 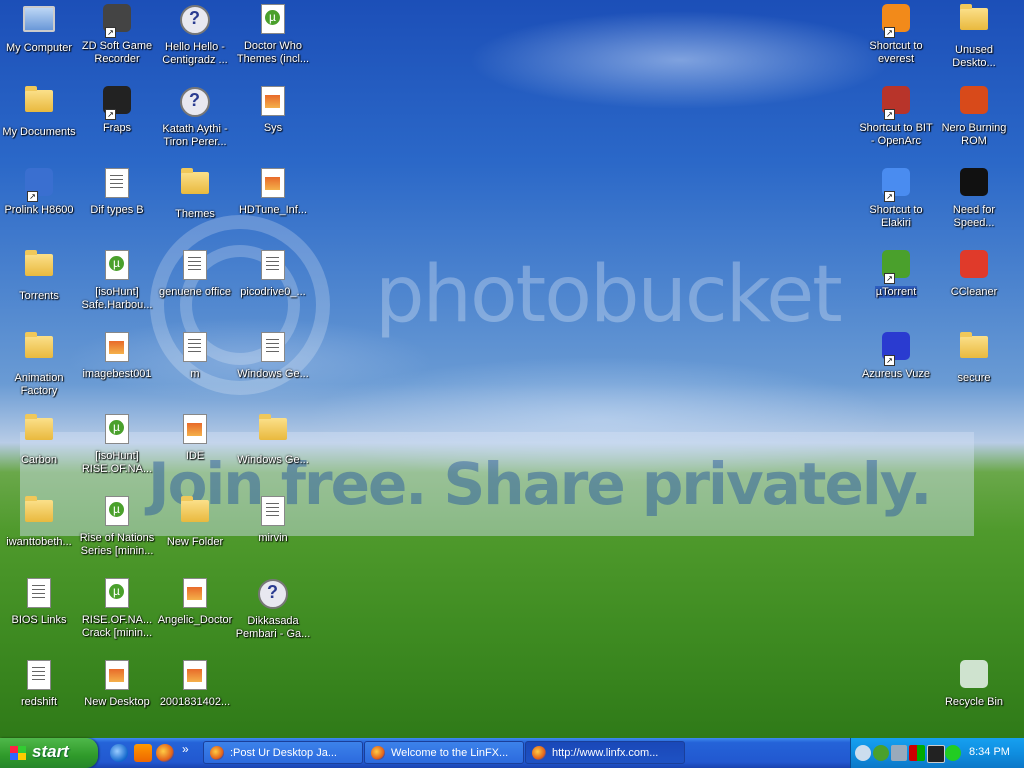 What do you see at coordinates (39, 453) in the screenshot?
I see `desktop-icon: Carbon` at bounding box center [39, 453].